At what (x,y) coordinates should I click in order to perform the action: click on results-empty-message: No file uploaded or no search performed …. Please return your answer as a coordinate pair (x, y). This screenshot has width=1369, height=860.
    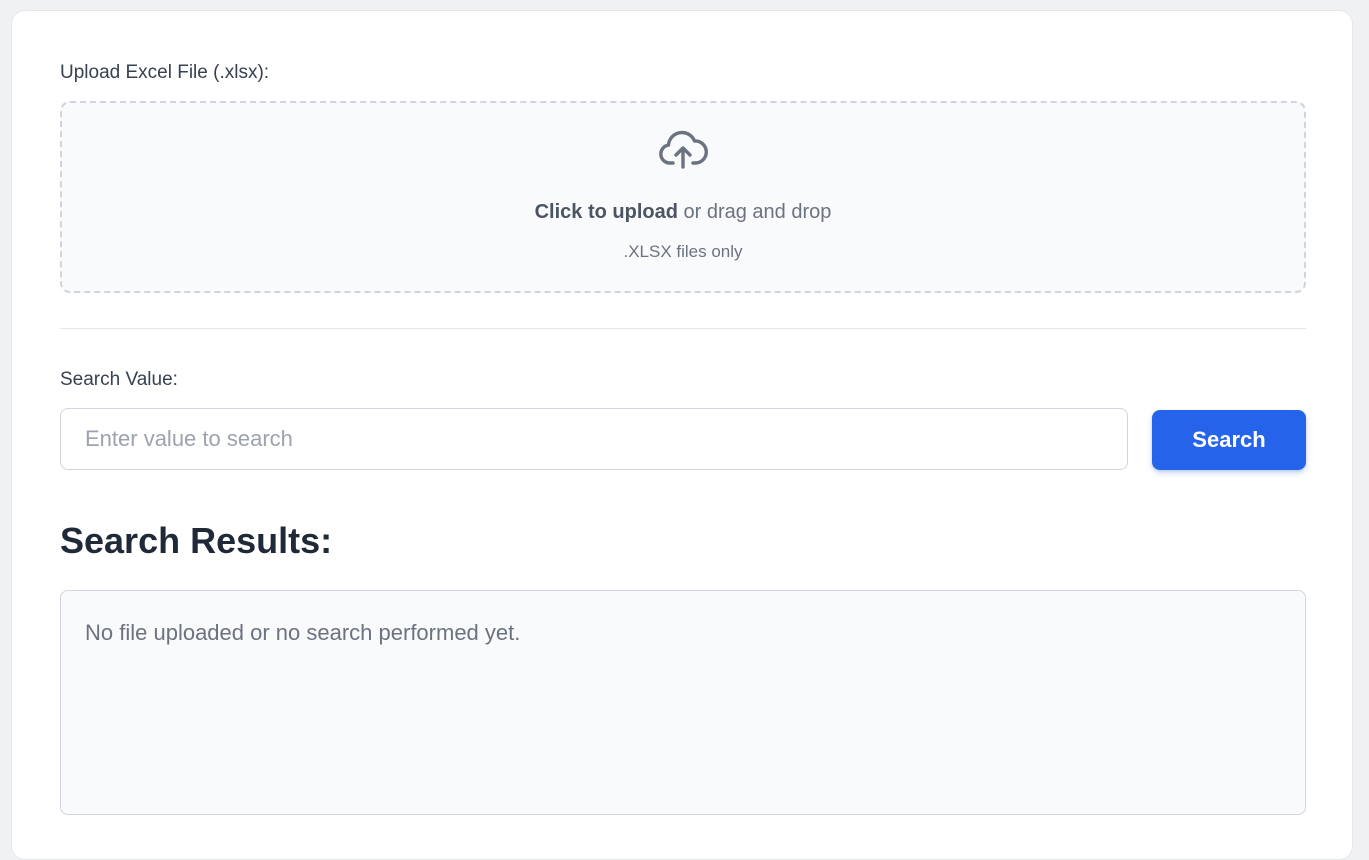
    Looking at the image, I should click on (303, 632).